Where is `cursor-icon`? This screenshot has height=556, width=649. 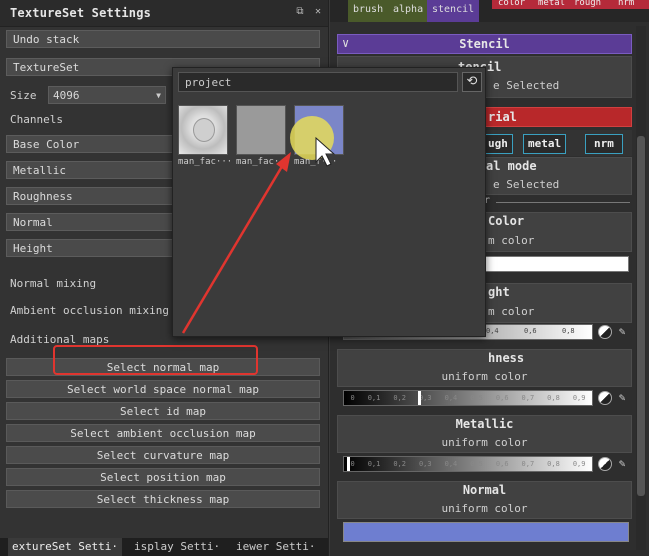
cursor-icon is located at coordinates (325, 151).